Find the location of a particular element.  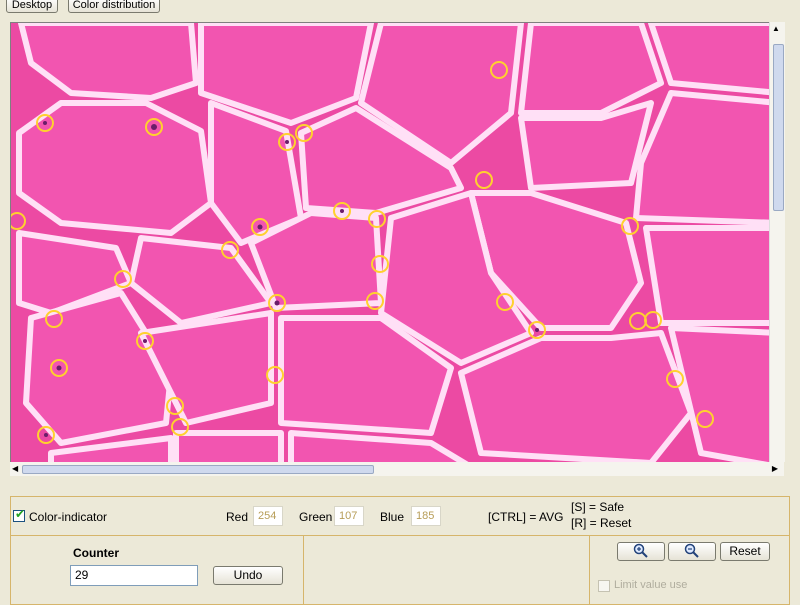

vertical-scroll-thumb is located at coordinates (778, 127).